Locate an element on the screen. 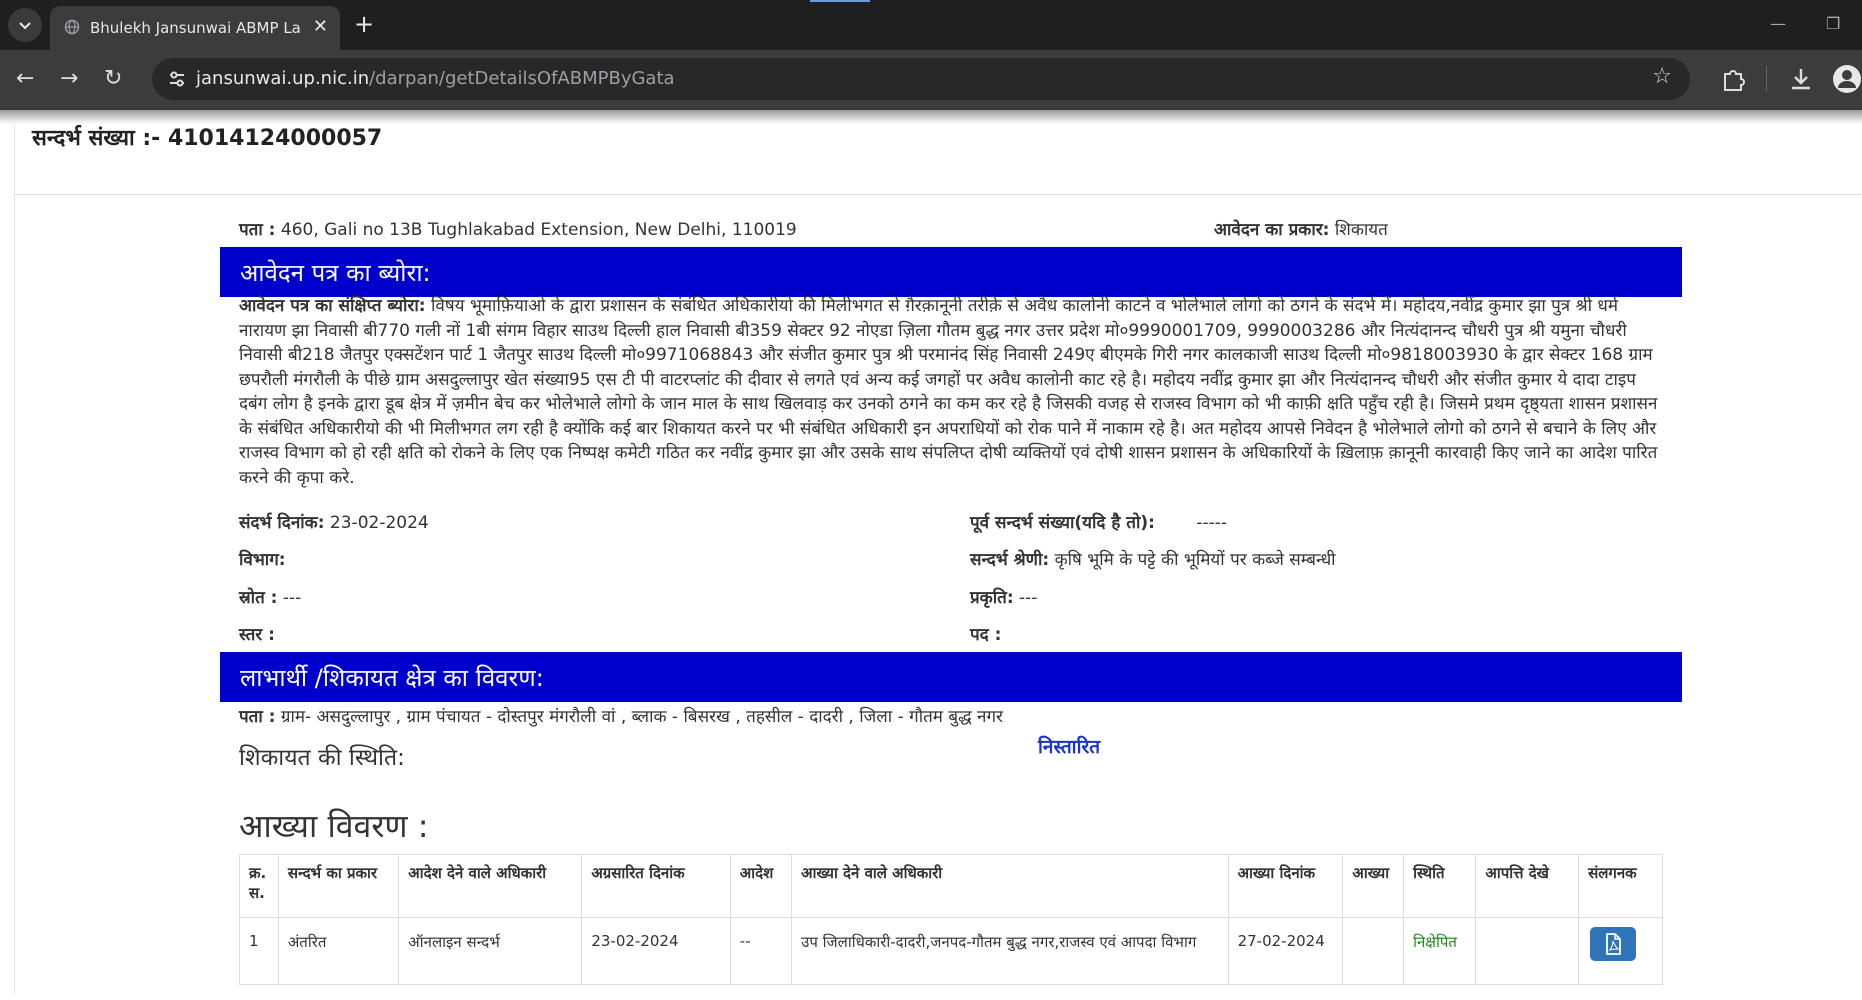 Image resolution: width=1862 pixels, height=1000 pixels. profile-avatar-icon is located at coordinates (1847, 79).